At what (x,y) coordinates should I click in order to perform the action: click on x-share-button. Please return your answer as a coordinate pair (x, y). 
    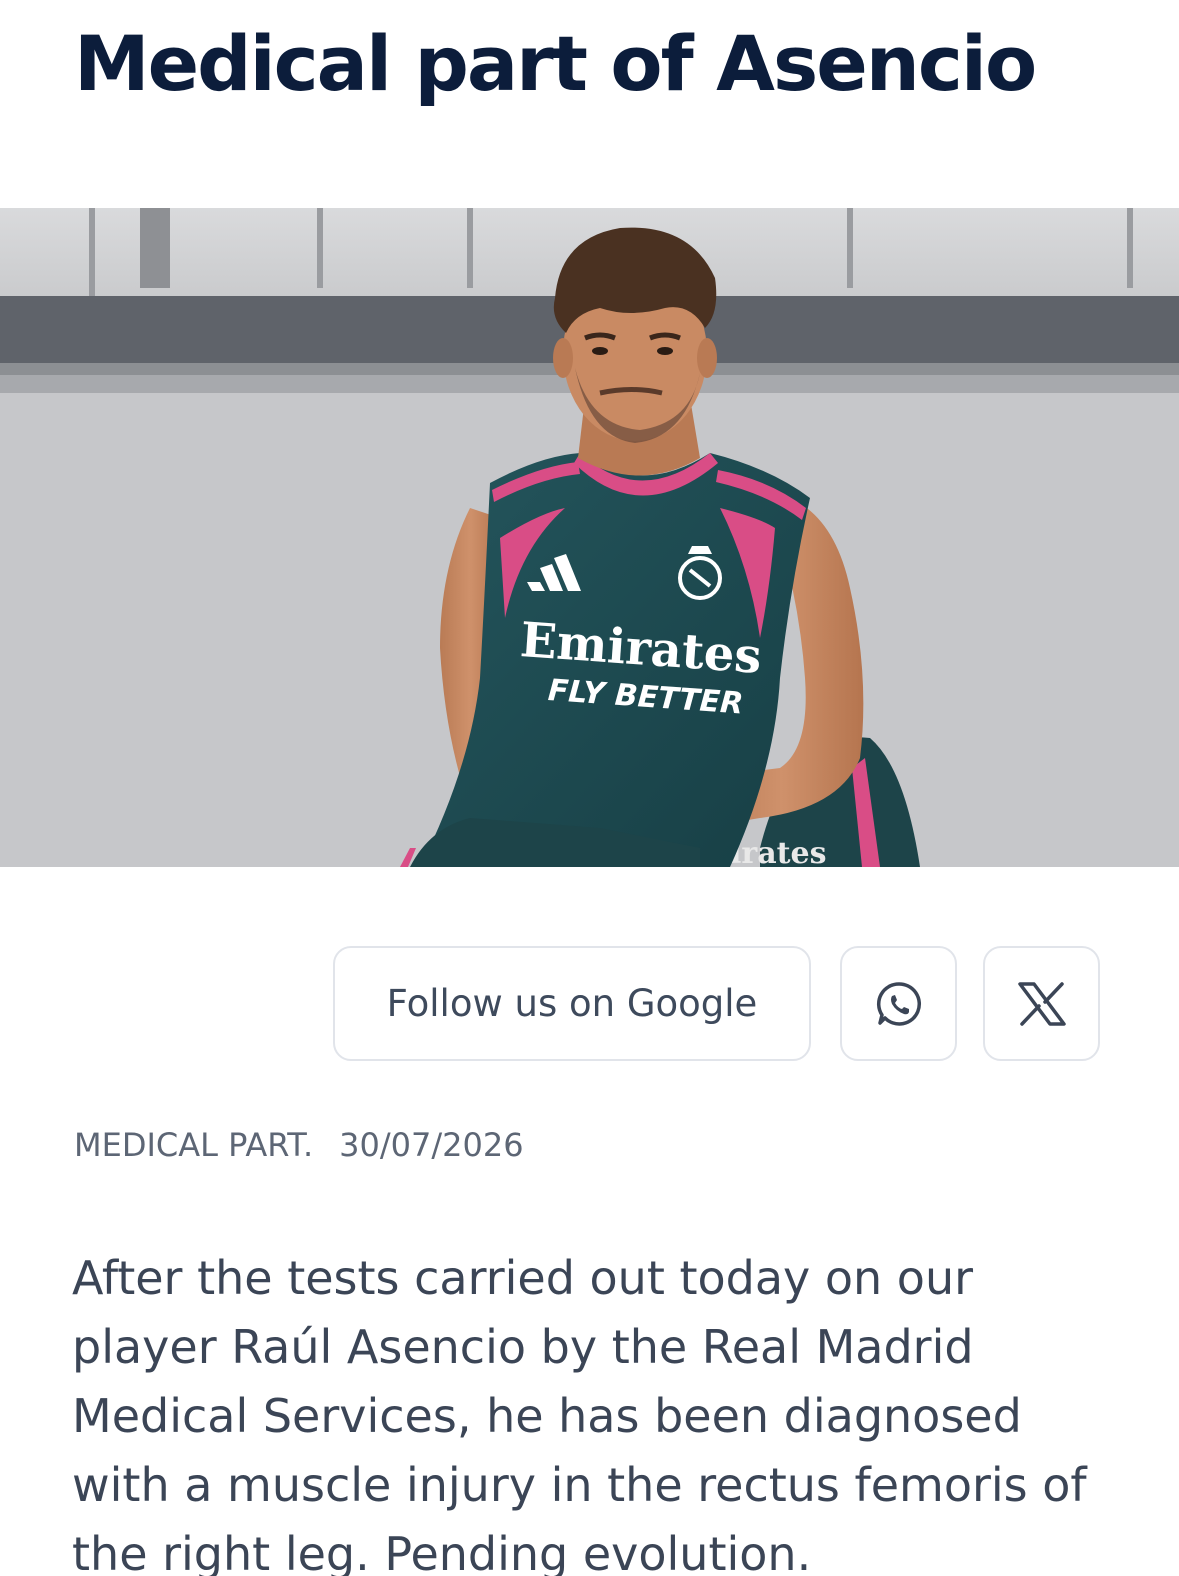
    Looking at the image, I should click on (1041, 1003).